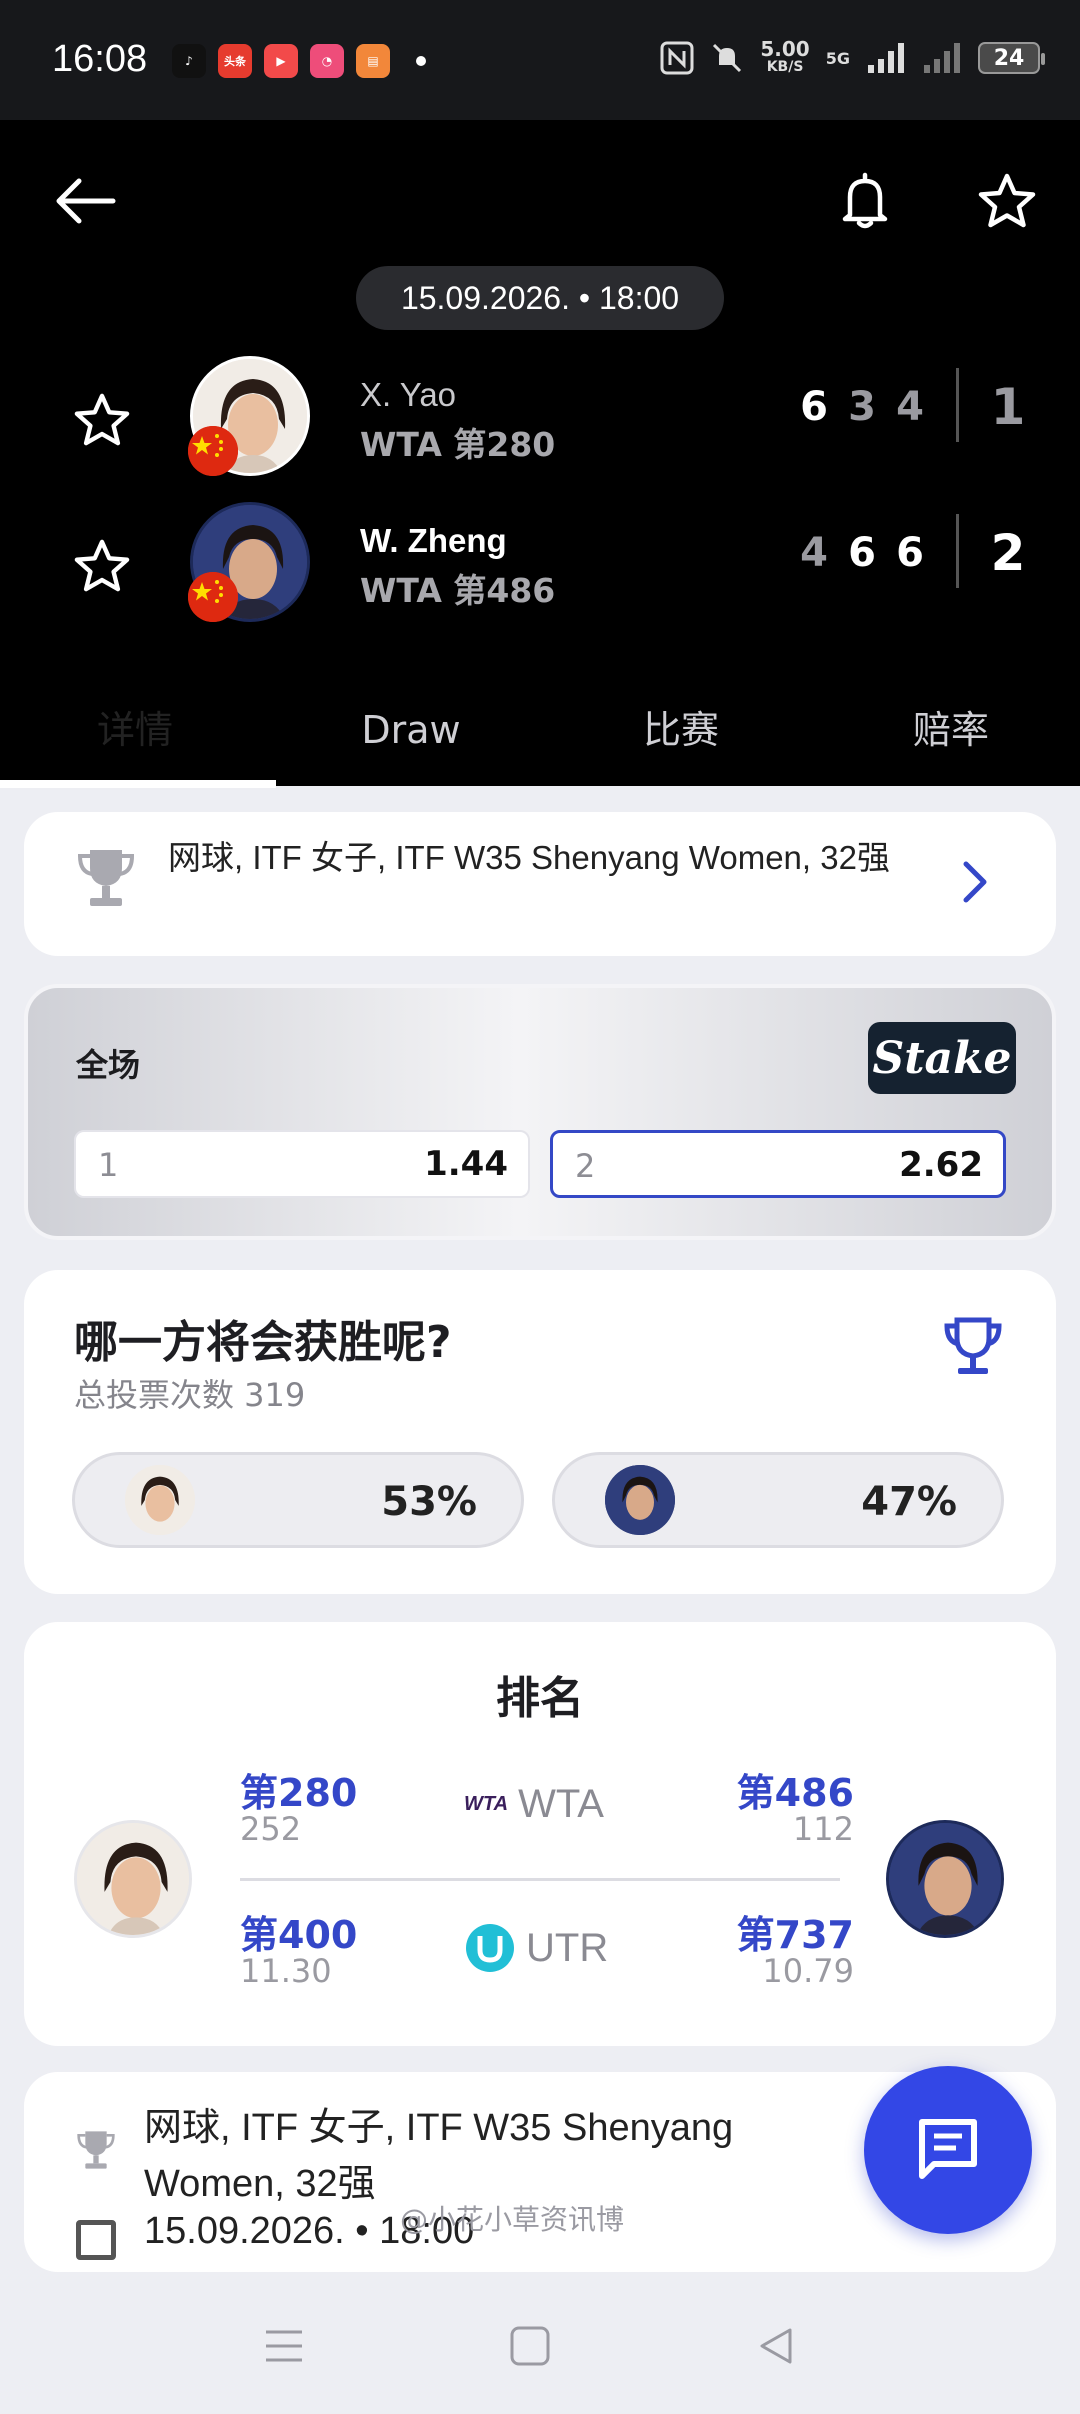 Image resolution: width=1080 pixels, height=2414 pixels. Describe the element at coordinates (540, 1432) in the screenshot. I see `vote-card: 哪一方将会获胜呢? 总投票次数 319 53% 47%` at that location.